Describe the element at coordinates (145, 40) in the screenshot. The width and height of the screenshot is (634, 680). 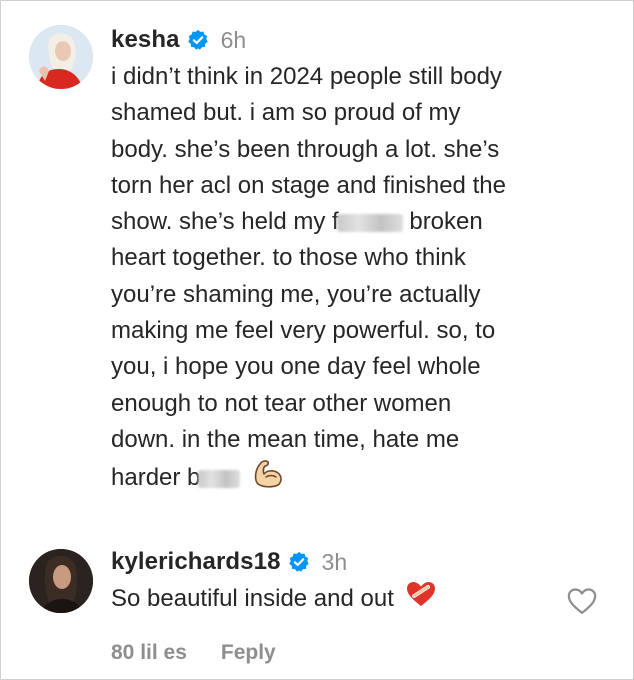
I see `username: kesha` at that location.